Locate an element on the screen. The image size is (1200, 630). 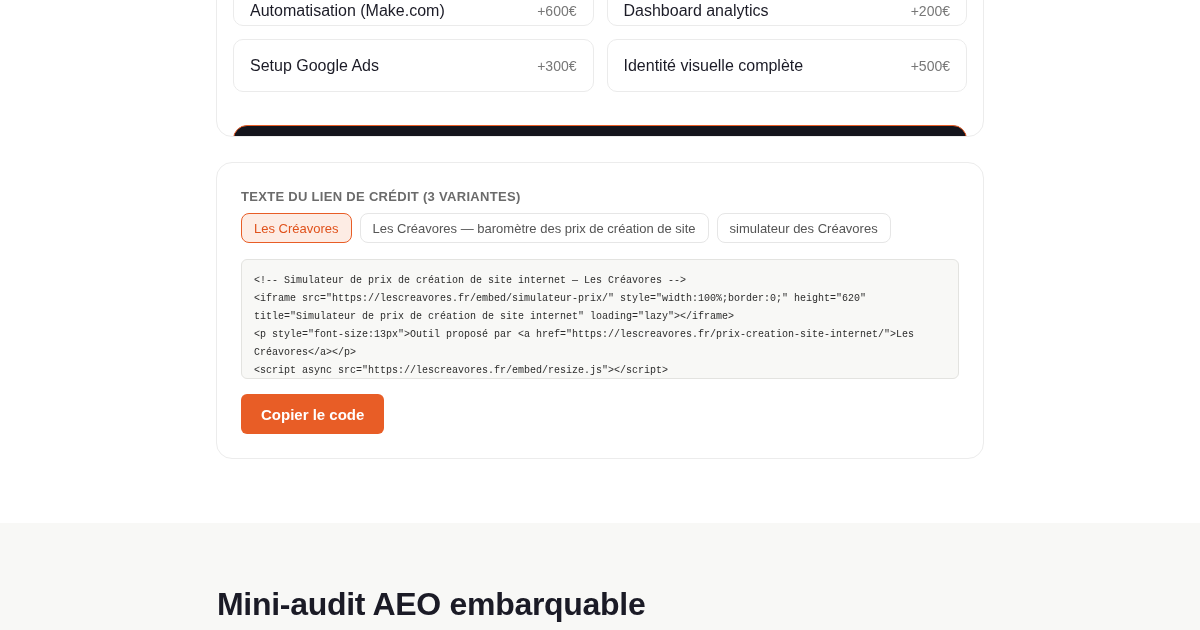
code-snippet: <!-- Simulateur de prix de création de site internet — Les Créavores --> <iframe src="https://lescreavores.fr/embed/simulateur-prix/" style="width:100%;border:0;" height="620" title="Simulateur de prix de création de site internet" loading="lazy"></iframe> <p style="font-size:13px">Outil proposé par <a href="https://lescreavores.fr/prix-creation-site-internet/">Les Créavores</a></p> <script async src="https://lescreavores.fr/embed/resize.js"></script> is located at coordinates (600, 319).